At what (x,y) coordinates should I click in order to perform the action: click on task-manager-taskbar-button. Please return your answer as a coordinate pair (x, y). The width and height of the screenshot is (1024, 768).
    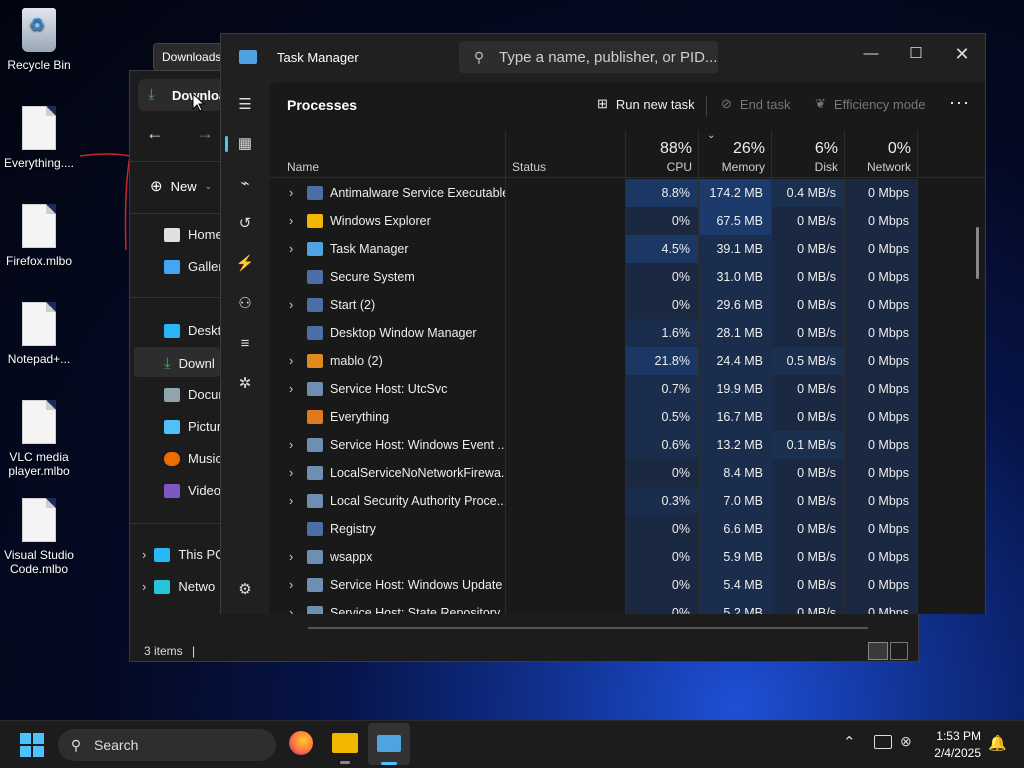
    Looking at the image, I should click on (389, 744).